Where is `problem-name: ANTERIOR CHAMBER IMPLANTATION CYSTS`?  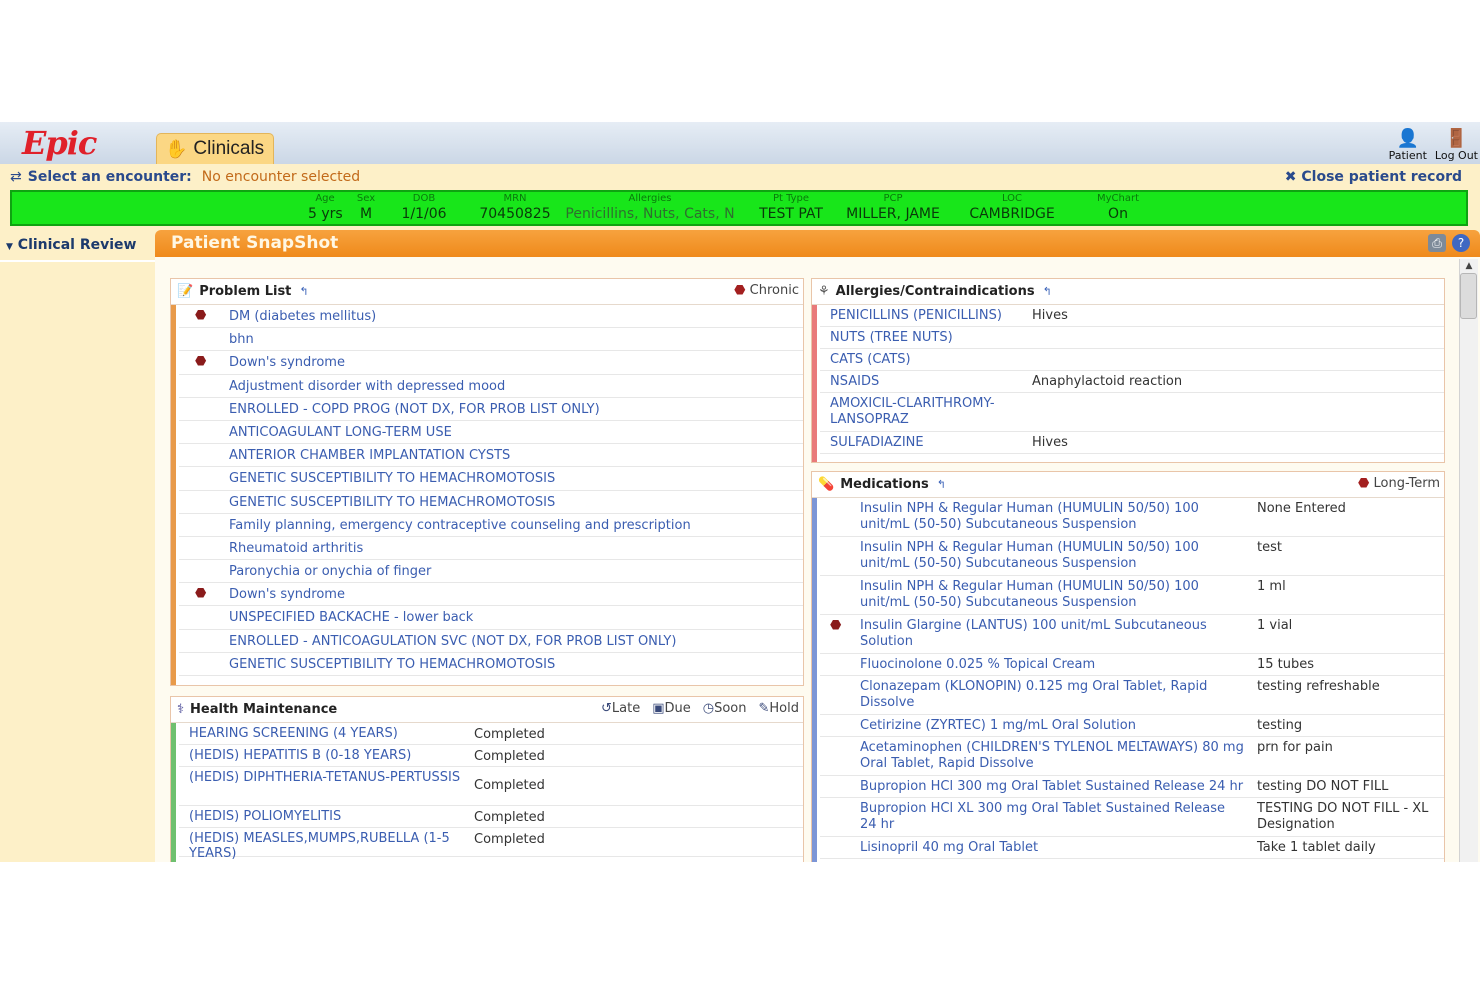
problem-name: ANTERIOR CHAMBER IMPLANTATION CYSTS is located at coordinates (369, 455).